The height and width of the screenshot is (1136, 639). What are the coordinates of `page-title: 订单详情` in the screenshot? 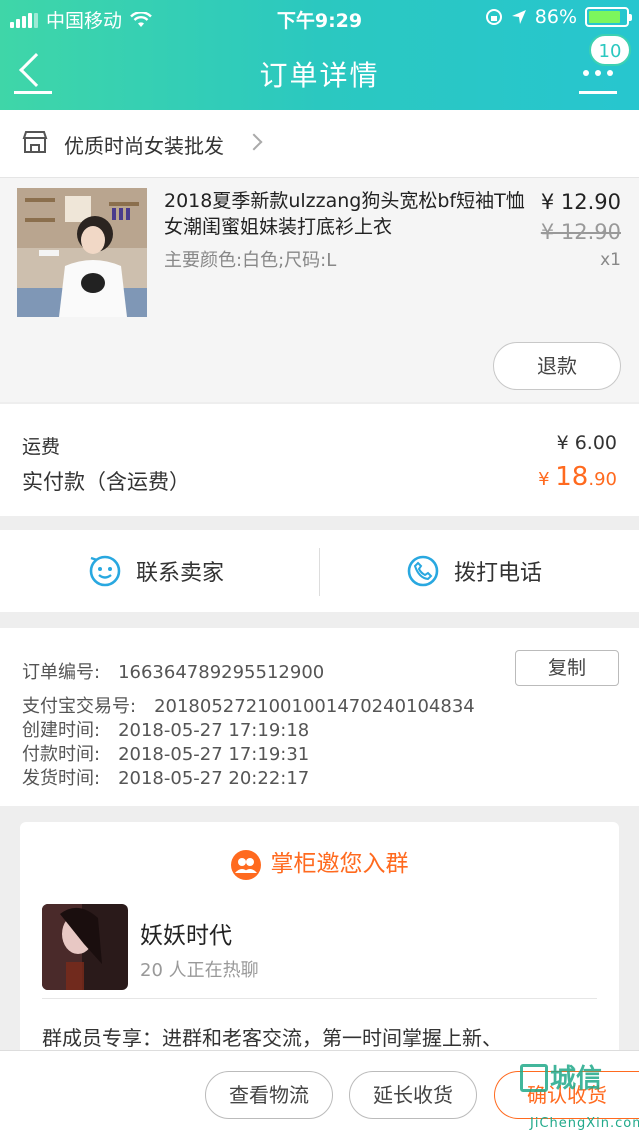 It's located at (319, 75).